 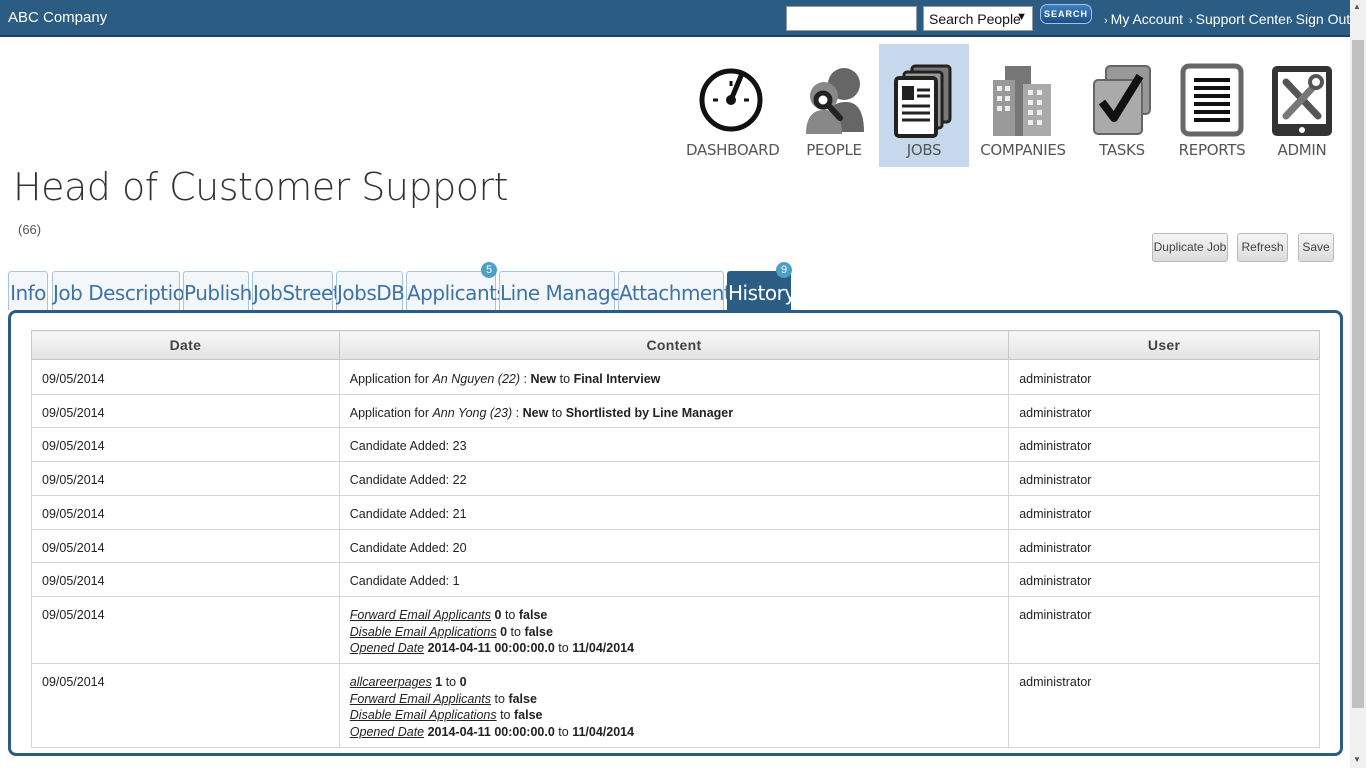 What do you see at coordinates (1240, 19) in the screenshot?
I see `support-center-link: › Support Center` at bounding box center [1240, 19].